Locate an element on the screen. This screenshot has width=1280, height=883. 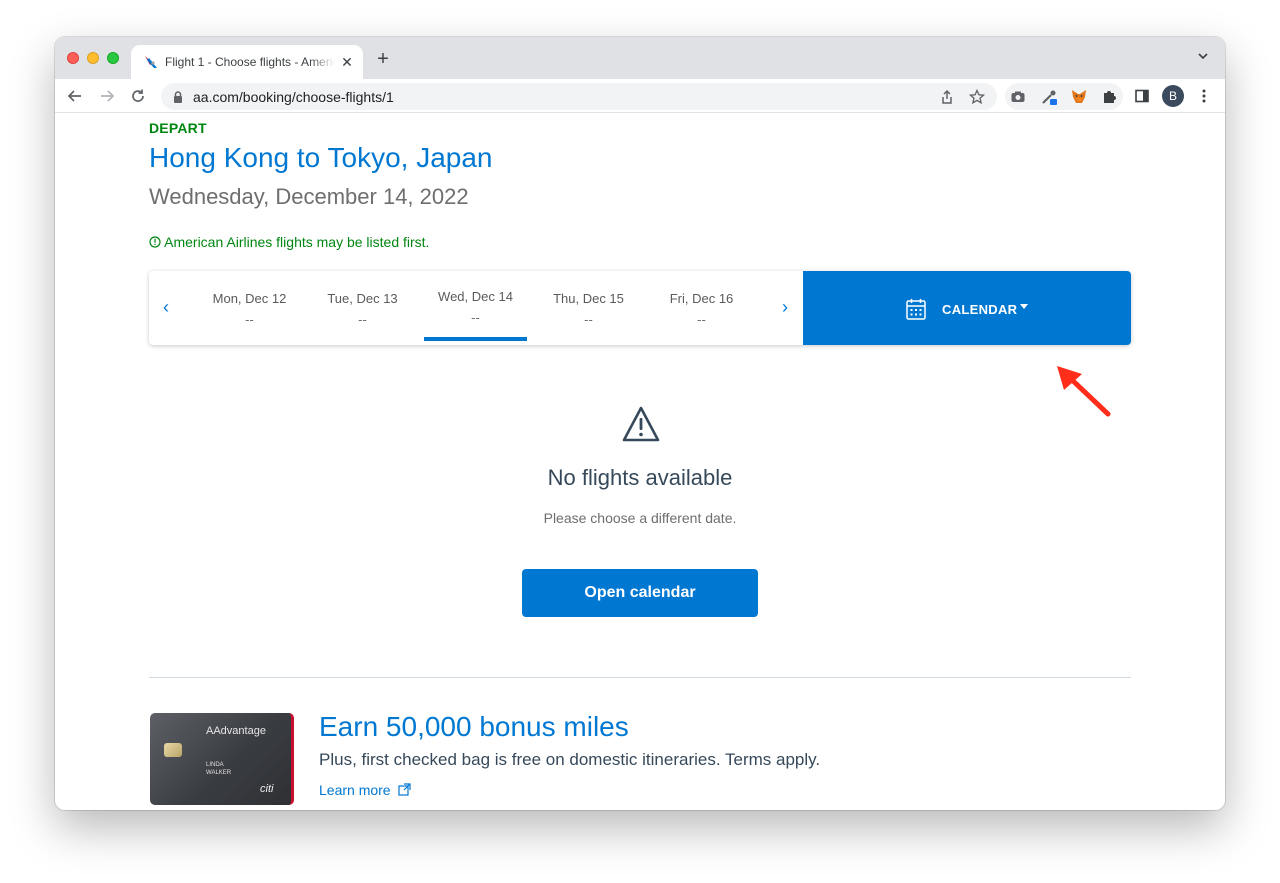
eyedropper-extension-icon is located at coordinates (1049, 97).